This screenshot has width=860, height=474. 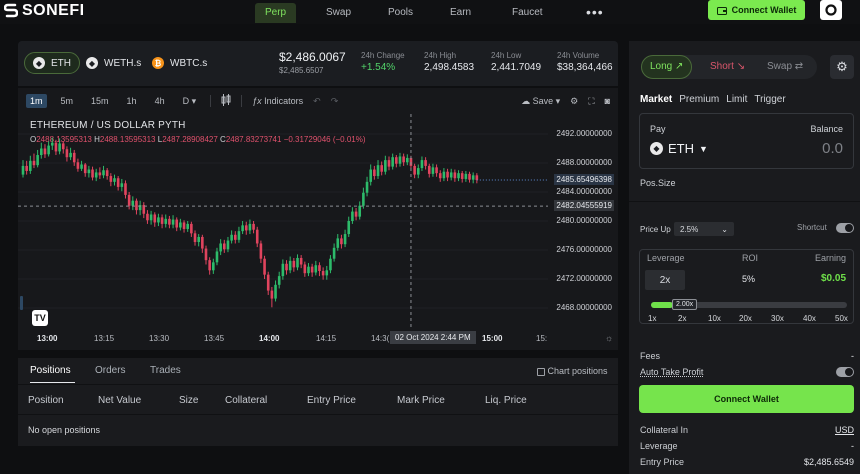 I want to click on side-selector: Long ↗ Short ↘ Swap ⇄, so click(x=729, y=67).